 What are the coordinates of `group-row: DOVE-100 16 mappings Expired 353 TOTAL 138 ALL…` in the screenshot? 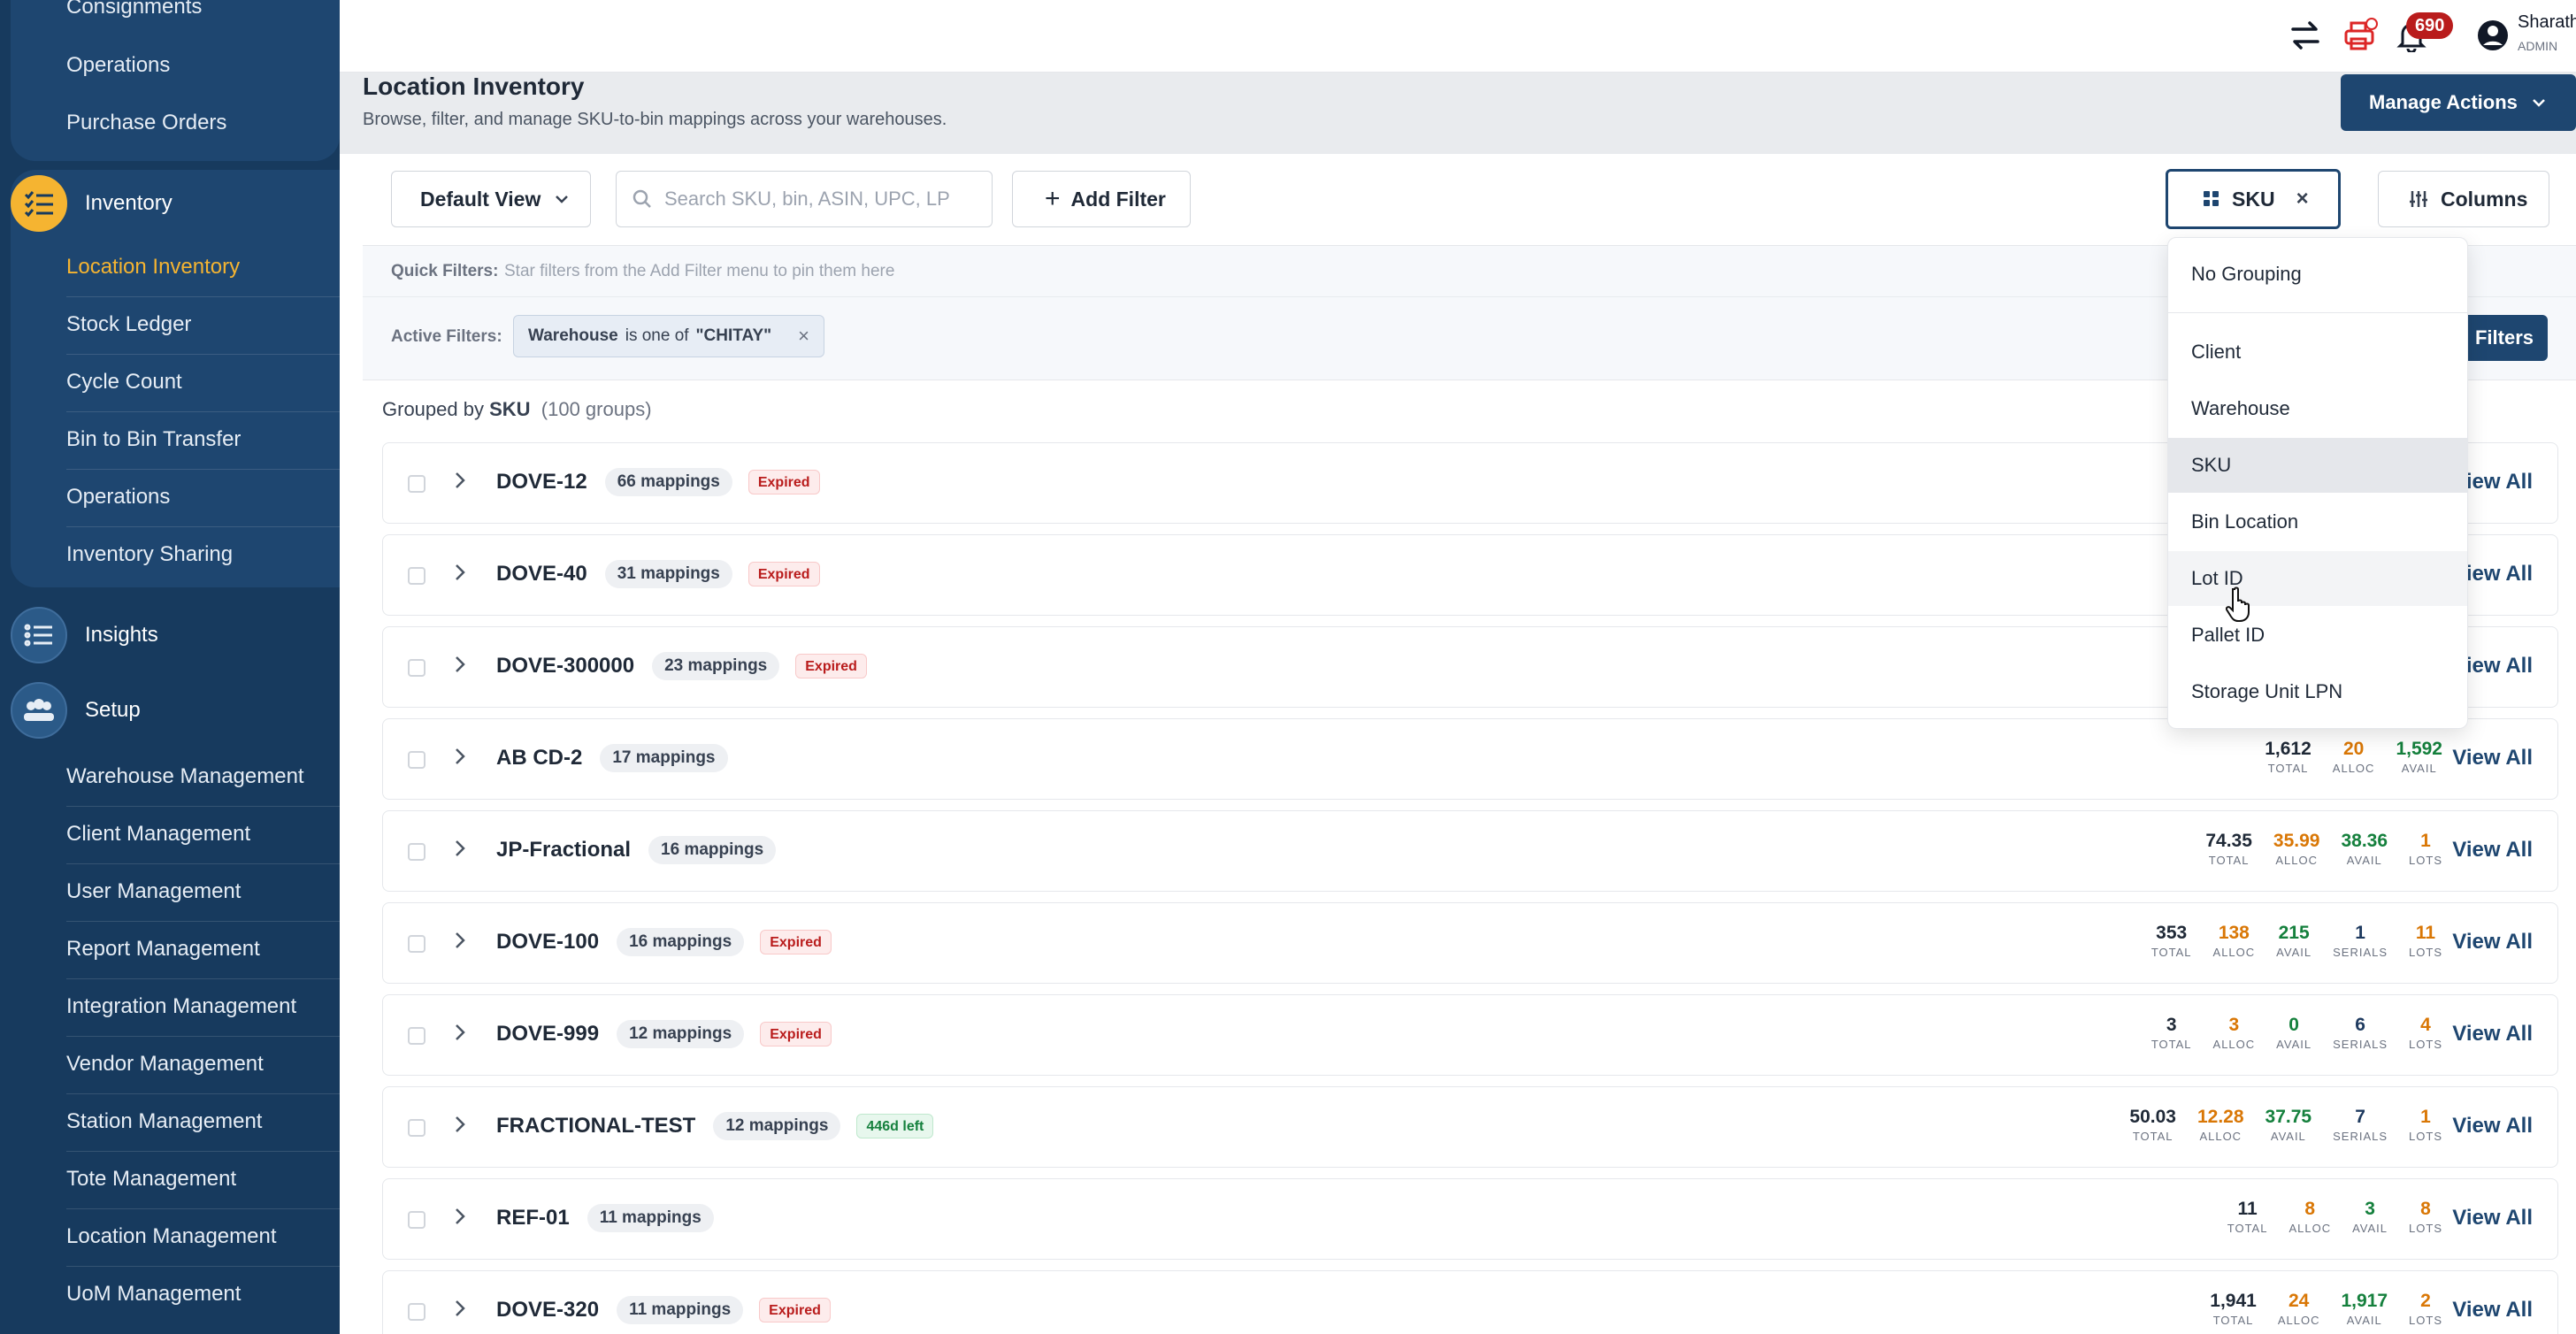 It's located at (1470, 943).